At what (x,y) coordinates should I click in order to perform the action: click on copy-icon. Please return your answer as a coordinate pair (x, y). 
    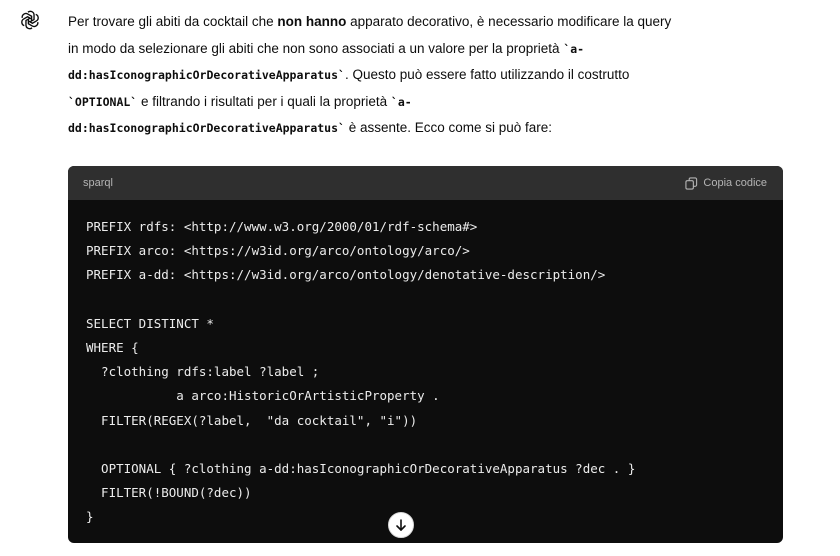
    Looking at the image, I should click on (691, 183).